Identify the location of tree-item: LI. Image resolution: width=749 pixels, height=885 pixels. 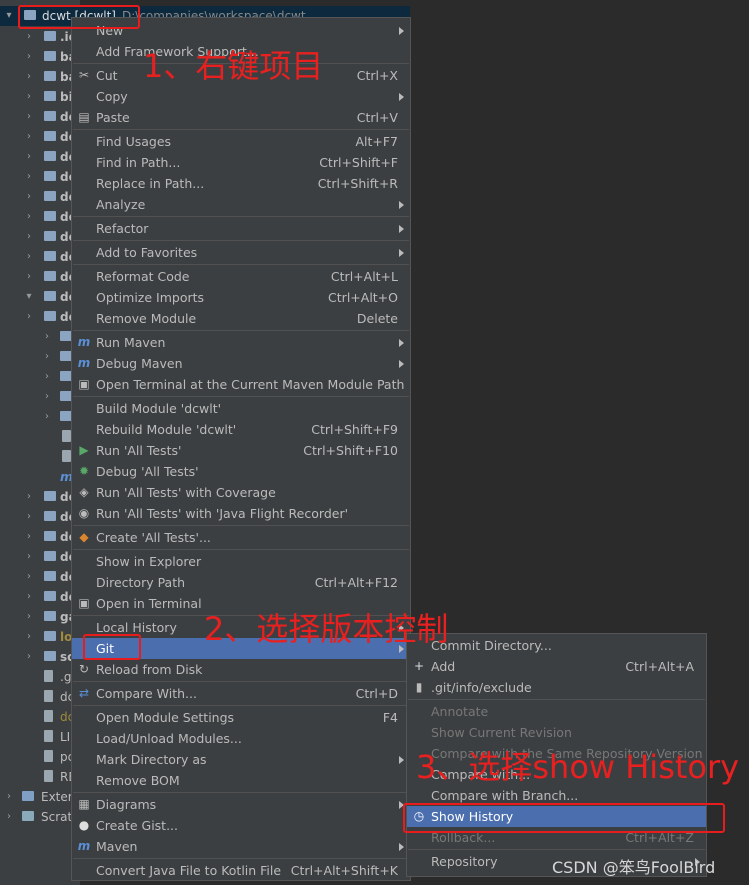
(40, 737).